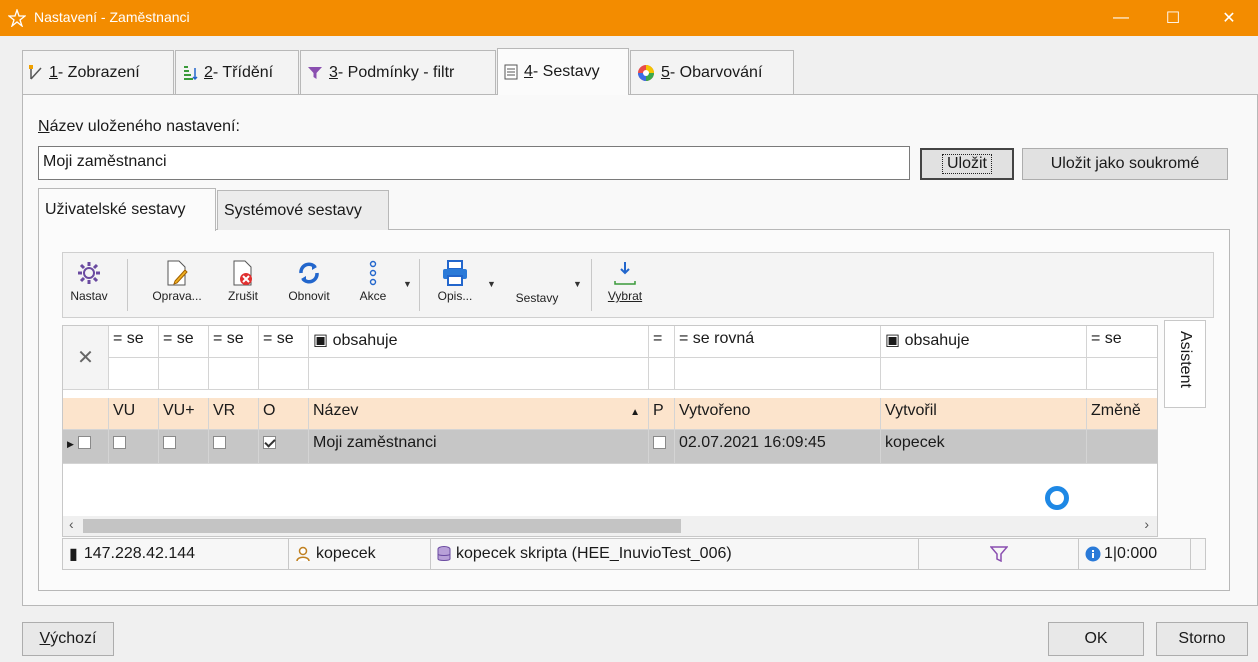  I want to click on header-o: O, so click(284, 414).